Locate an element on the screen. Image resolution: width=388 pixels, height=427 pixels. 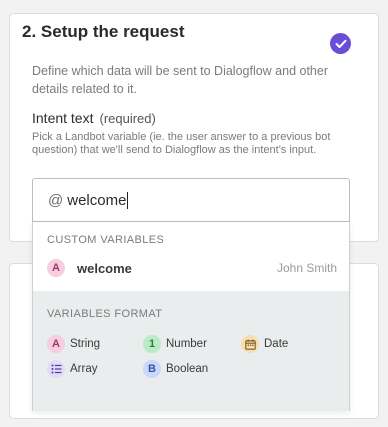
required-label: (required) is located at coordinates (127, 118).